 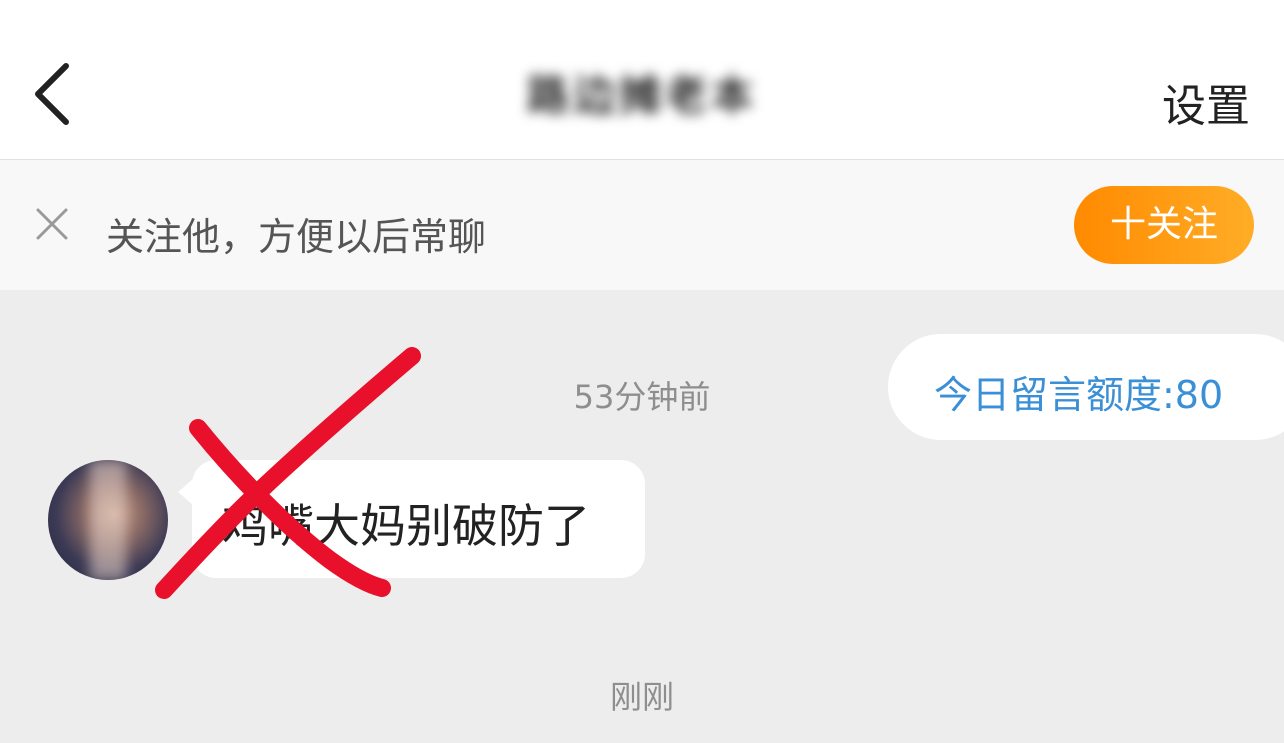 What do you see at coordinates (642, 397) in the screenshot?
I see `timestamp: 53分钟前` at bounding box center [642, 397].